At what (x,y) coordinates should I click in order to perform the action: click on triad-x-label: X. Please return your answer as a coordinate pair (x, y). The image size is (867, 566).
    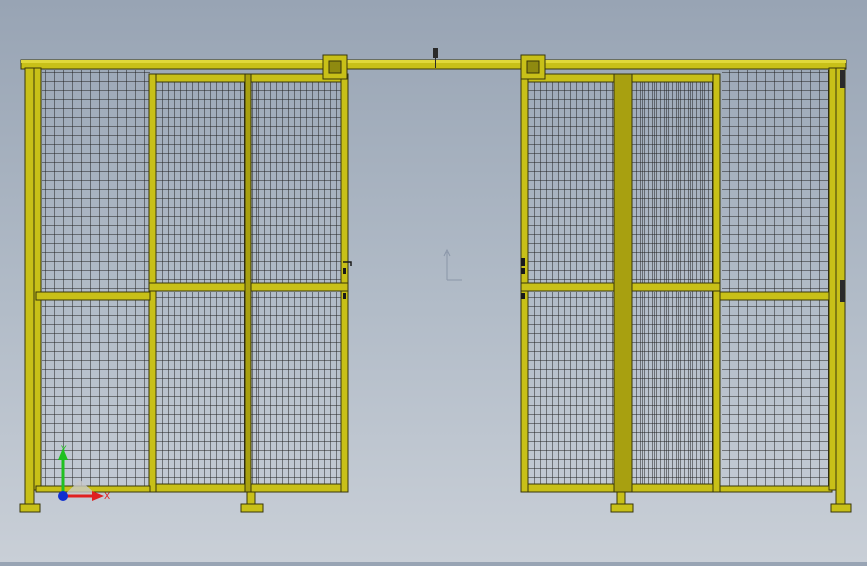
    Looking at the image, I should click on (107, 497).